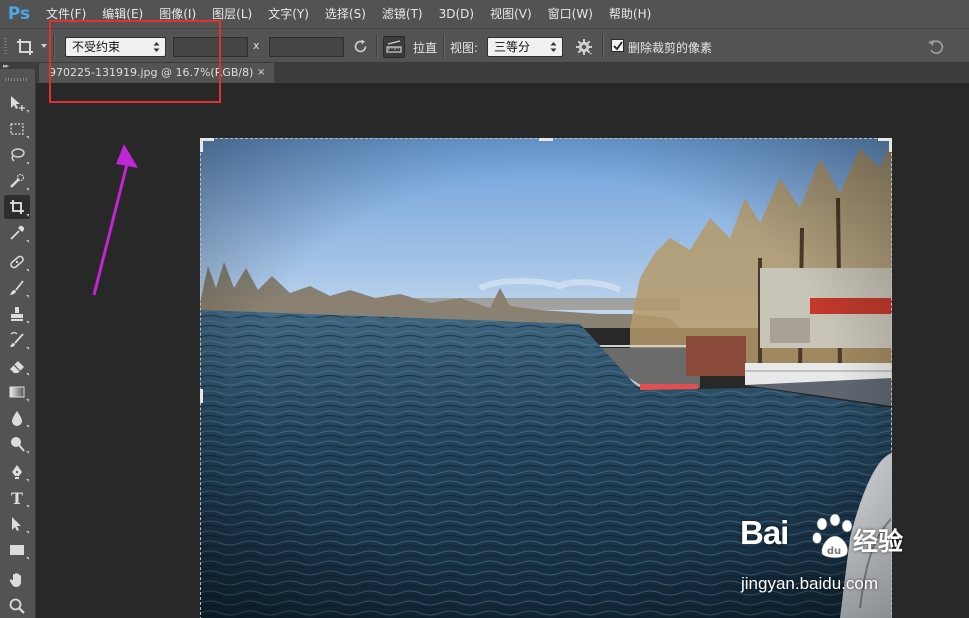  Describe the element at coordinates (19, 14) in the screenshot. I see `photoshop-logo: Ps` at that location.